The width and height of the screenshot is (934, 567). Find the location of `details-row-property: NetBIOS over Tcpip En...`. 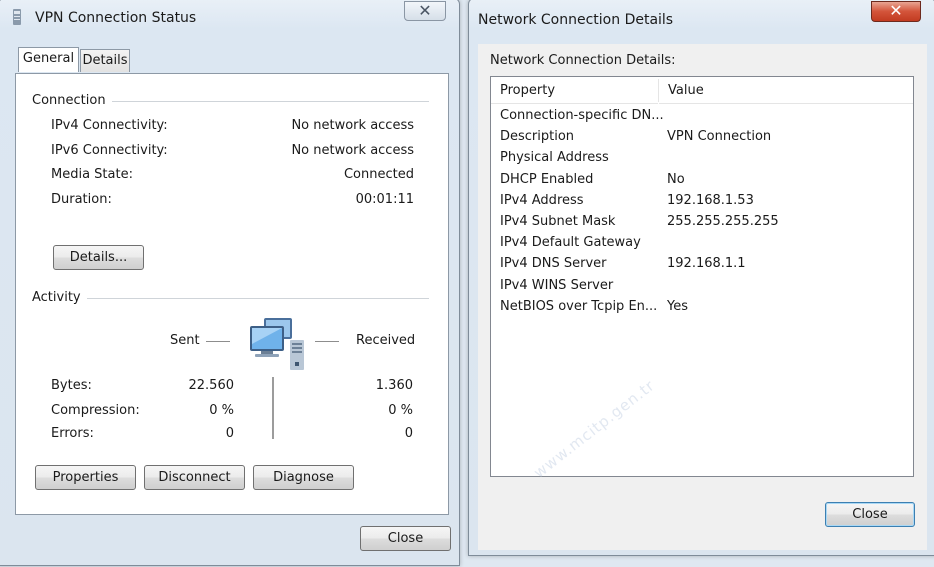

details-row-property: NetBIOS over Tcpip En... is located at coordinates (579, 306).